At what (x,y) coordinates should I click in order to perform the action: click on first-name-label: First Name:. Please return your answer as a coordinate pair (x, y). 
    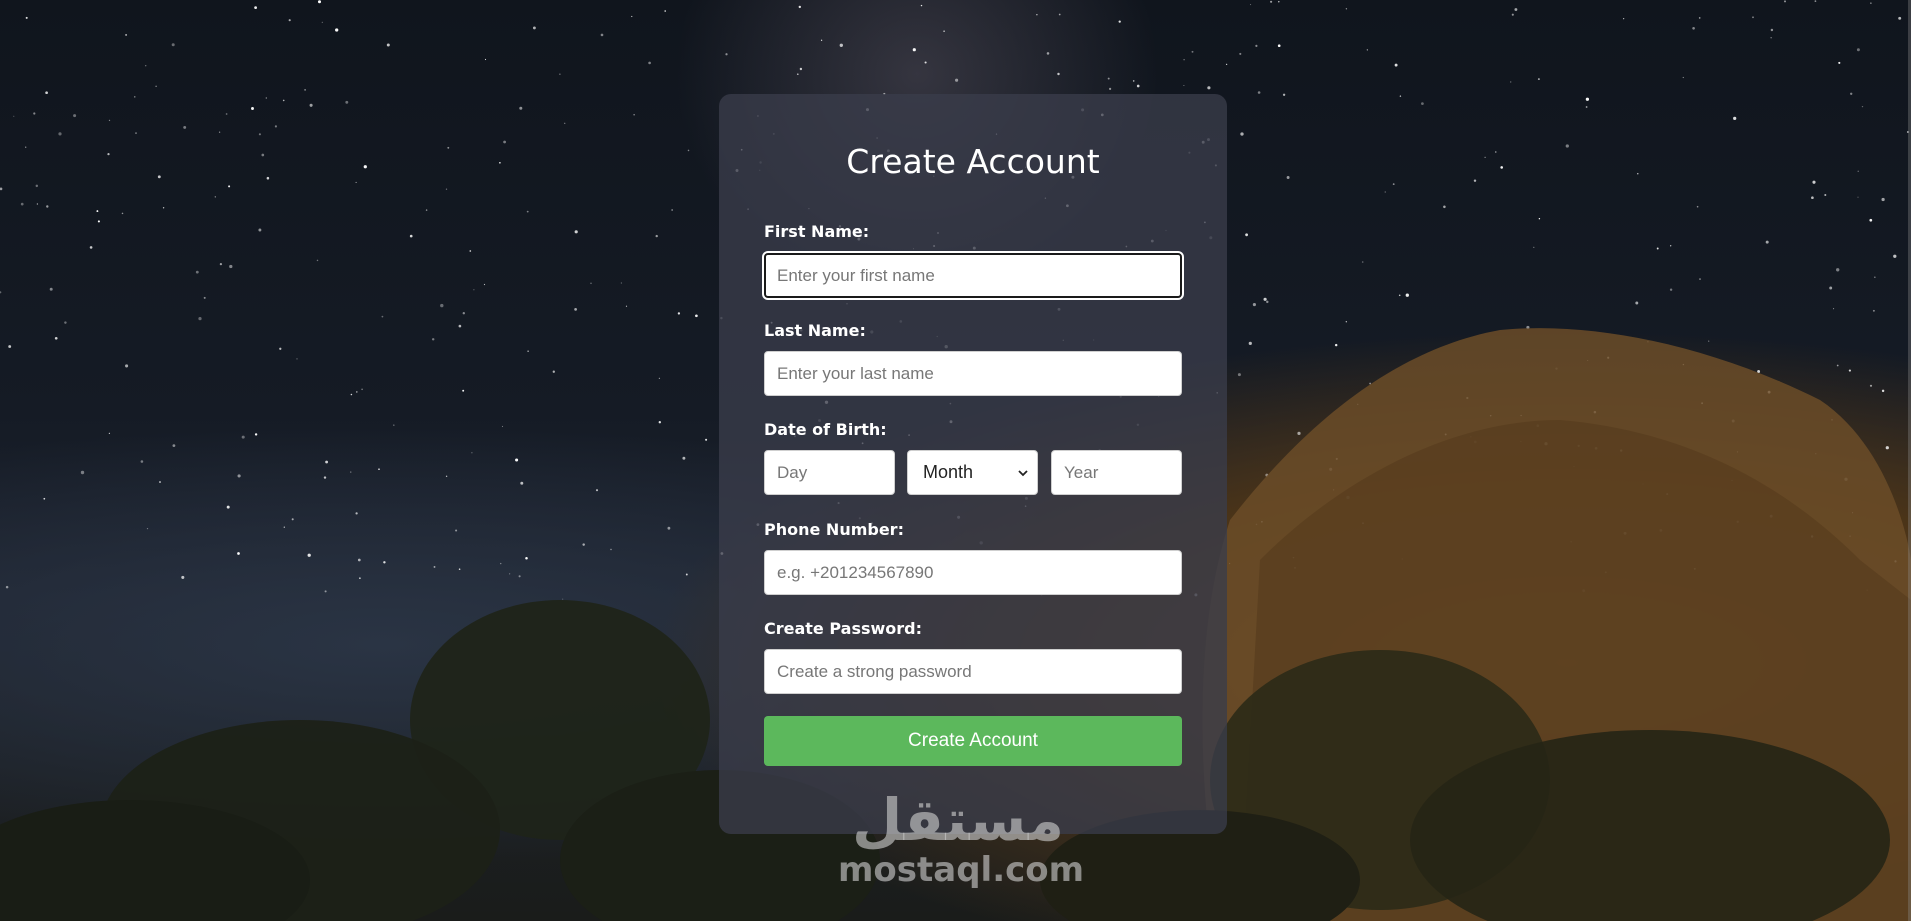
    Looking at the image, I should click on (817, 231).